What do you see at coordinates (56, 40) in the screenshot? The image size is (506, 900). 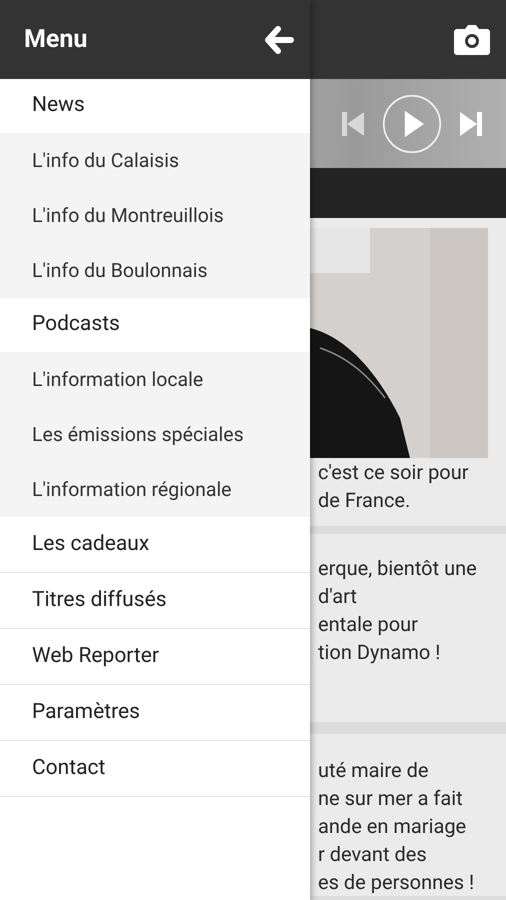 I see `drawer-title: Menu` at bounding box center [56, 40].